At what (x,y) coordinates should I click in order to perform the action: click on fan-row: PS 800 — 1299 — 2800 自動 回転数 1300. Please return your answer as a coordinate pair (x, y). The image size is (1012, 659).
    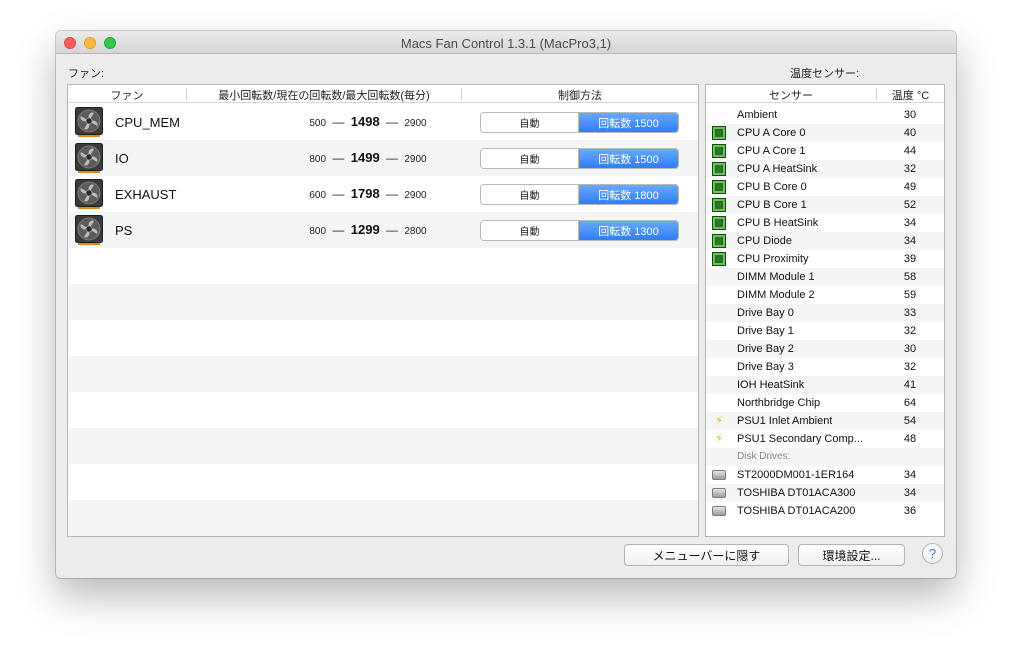
    Looking at the image, I should click on (383, 230).